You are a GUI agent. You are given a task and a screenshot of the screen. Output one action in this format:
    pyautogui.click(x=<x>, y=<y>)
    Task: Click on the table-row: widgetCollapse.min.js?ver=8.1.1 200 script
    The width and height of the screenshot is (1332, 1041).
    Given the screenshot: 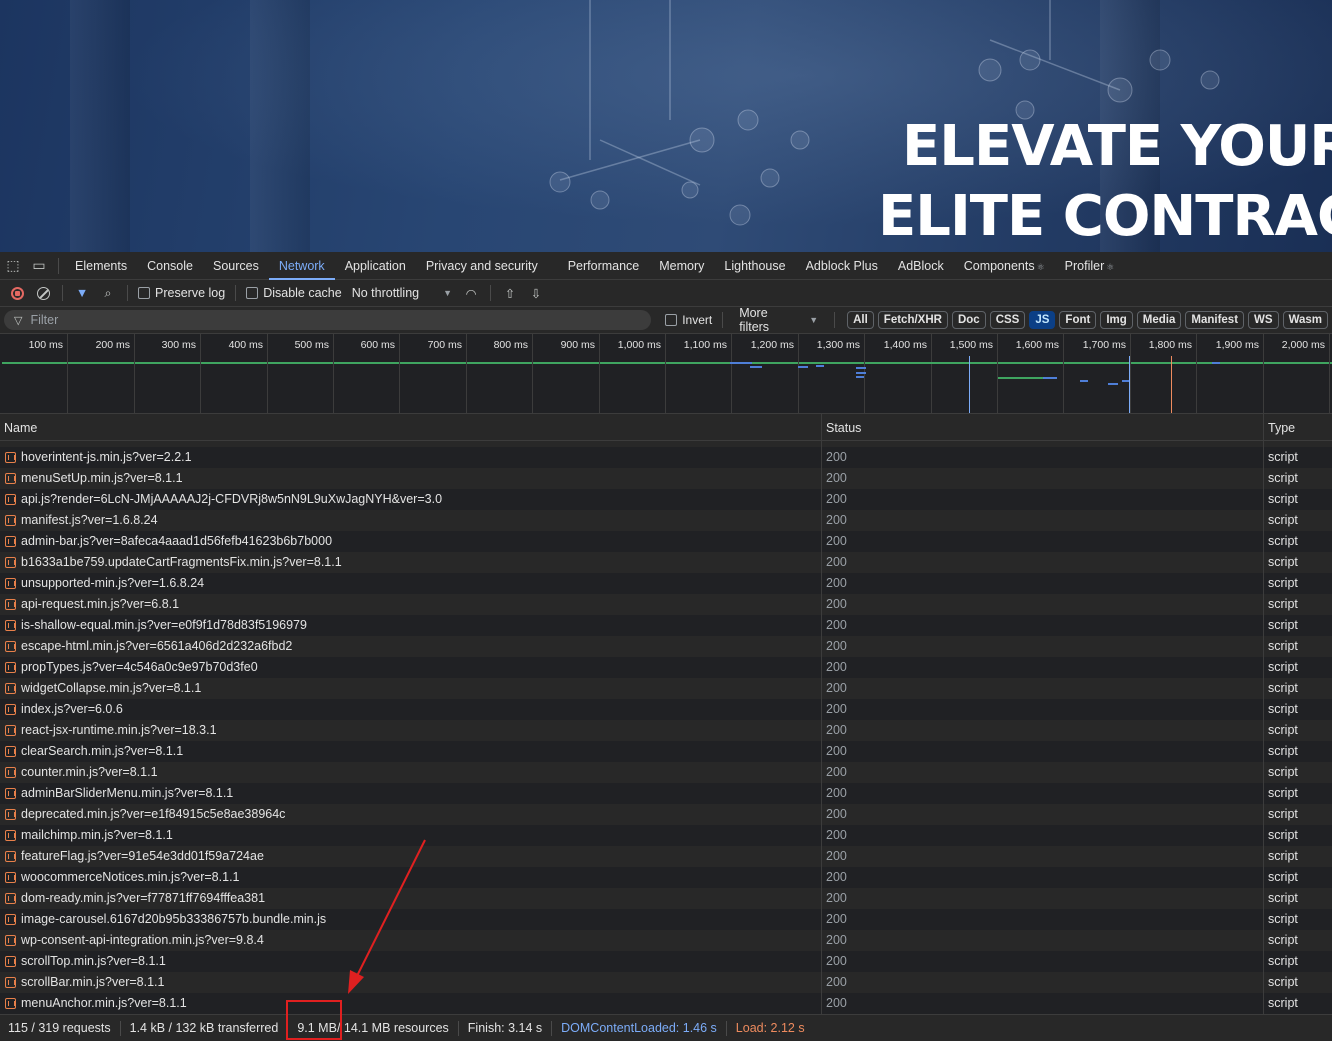 What is the action you would take?
    pyautogui.click(x=666, y=688)
    